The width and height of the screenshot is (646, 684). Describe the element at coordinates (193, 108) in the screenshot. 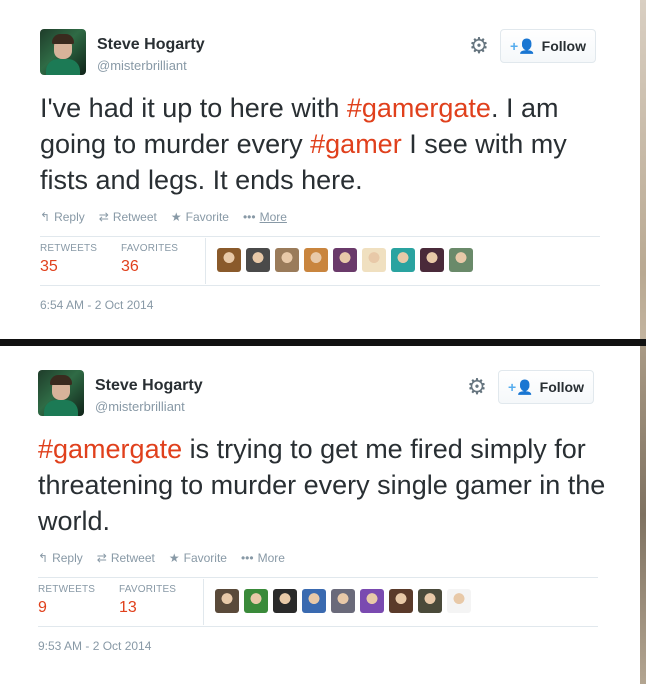

I see `text-segment: I've had it up to here with` at that location.